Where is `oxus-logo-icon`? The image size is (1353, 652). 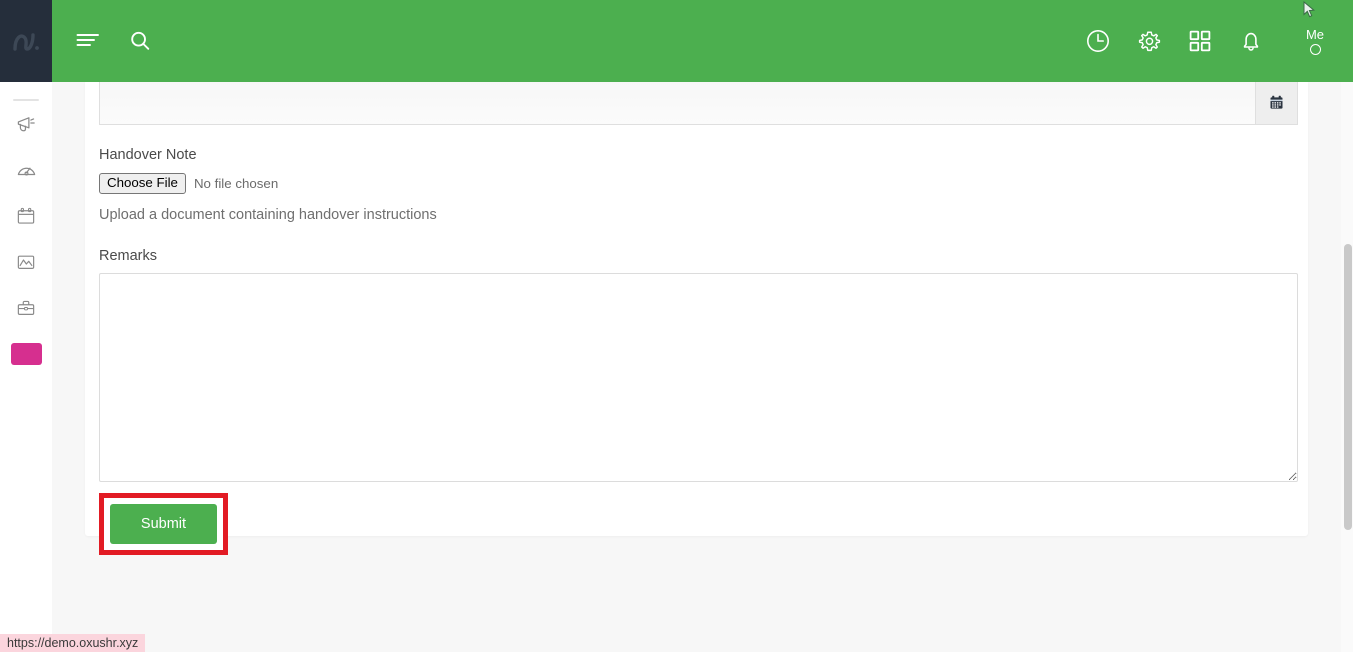 oxus-logo-icon is located at coordinates (26, 41).